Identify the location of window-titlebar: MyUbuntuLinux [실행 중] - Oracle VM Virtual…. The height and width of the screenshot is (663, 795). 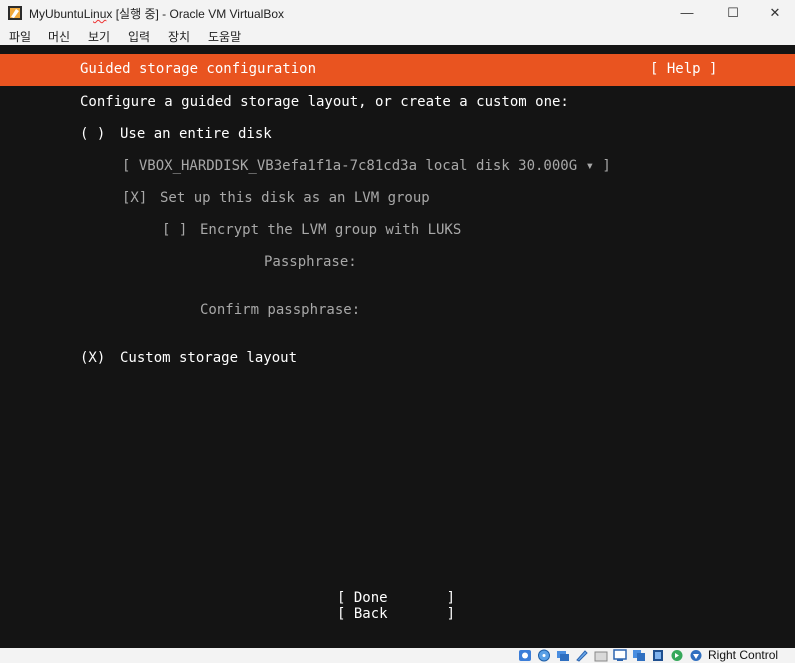
(397, 12).